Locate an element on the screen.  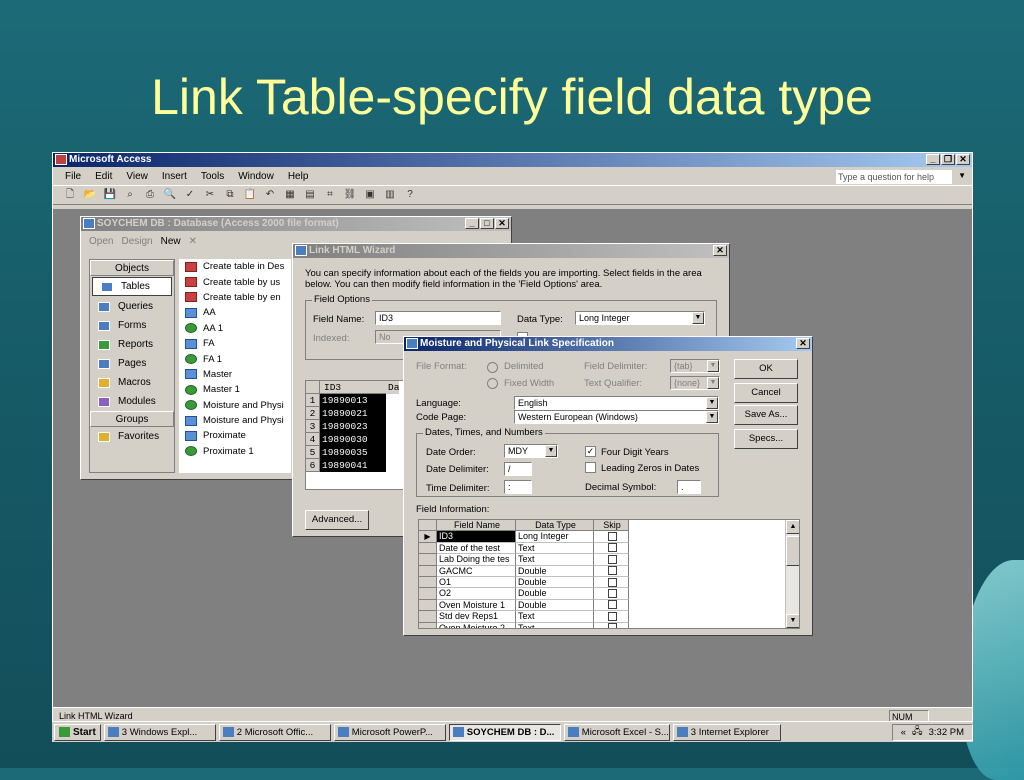
new-button: New is located at coordinates (171, 241).